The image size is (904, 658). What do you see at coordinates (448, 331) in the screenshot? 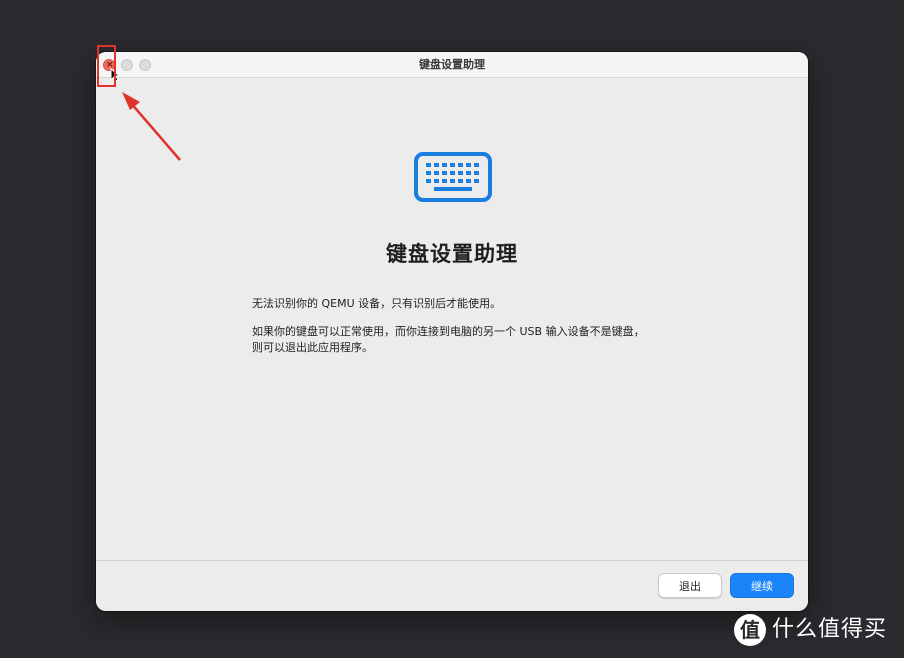
I see `quit-hint-line-1: 如果你的键盘可以正常使用，而你连接到电脑的另一个 USB 输入设备不是键盘，` at bounding box center [448, 331].